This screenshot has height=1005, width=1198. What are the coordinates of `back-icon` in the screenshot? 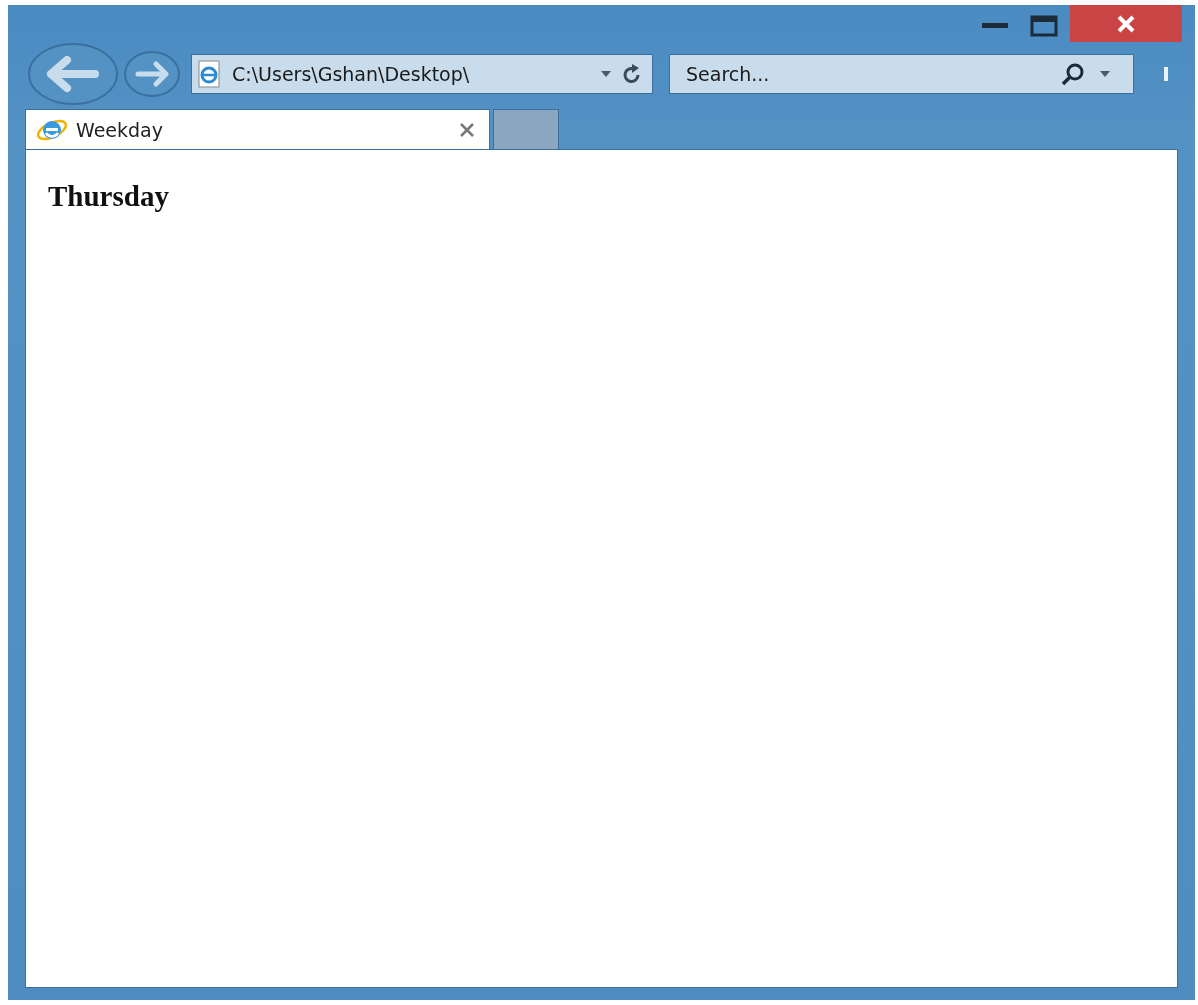 It's located at (73, 74).